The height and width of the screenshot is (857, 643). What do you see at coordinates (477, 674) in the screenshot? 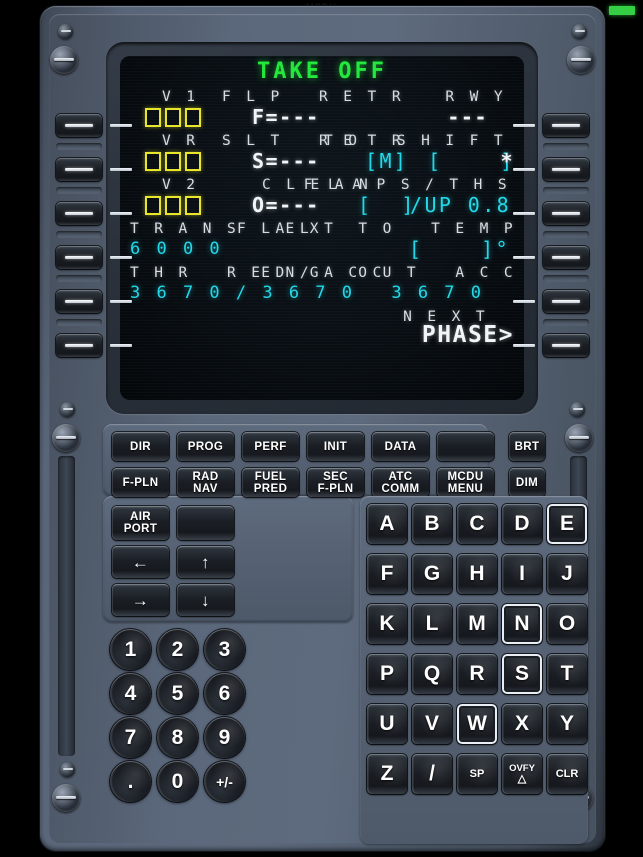
I see `key-r: R` at bounding box center [477, 674].